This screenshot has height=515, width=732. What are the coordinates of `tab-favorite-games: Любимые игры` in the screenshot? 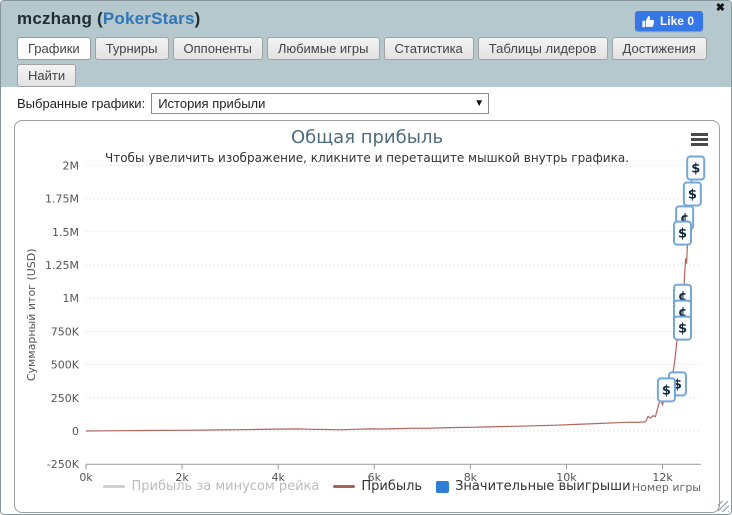 It's located at (323, 48).